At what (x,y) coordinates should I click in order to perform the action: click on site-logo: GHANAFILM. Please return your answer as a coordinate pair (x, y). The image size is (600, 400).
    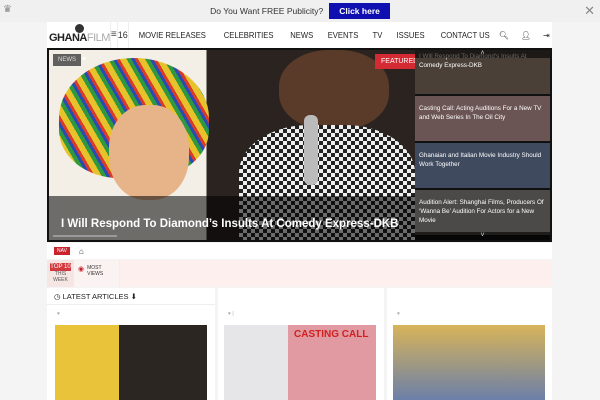
    Looking at the image, I should click on (78, 35).